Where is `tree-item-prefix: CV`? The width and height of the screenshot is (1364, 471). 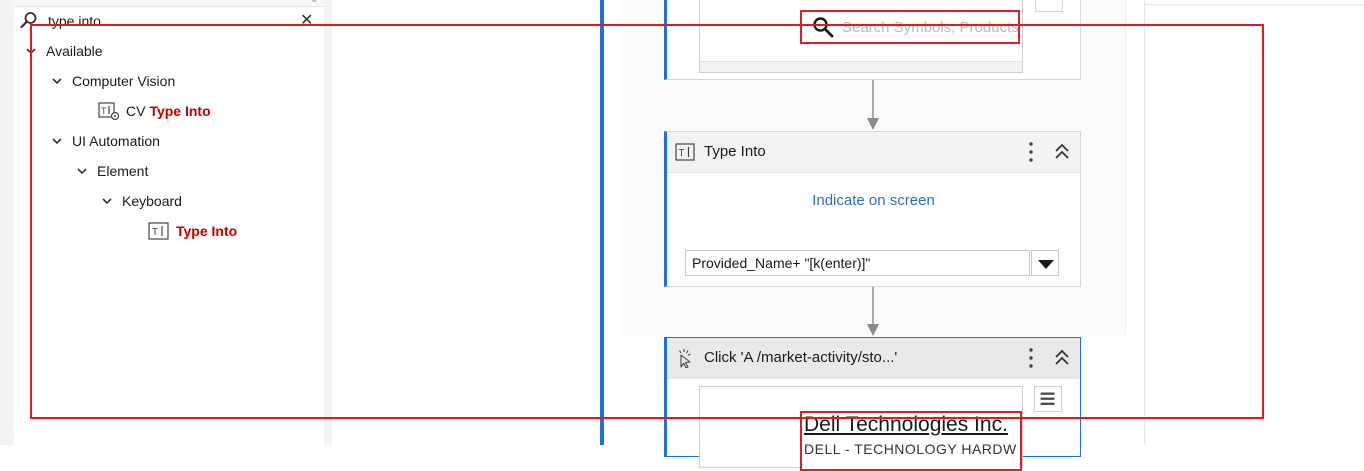
tree-item-prefix: CV is located at coordinates (136, 111).